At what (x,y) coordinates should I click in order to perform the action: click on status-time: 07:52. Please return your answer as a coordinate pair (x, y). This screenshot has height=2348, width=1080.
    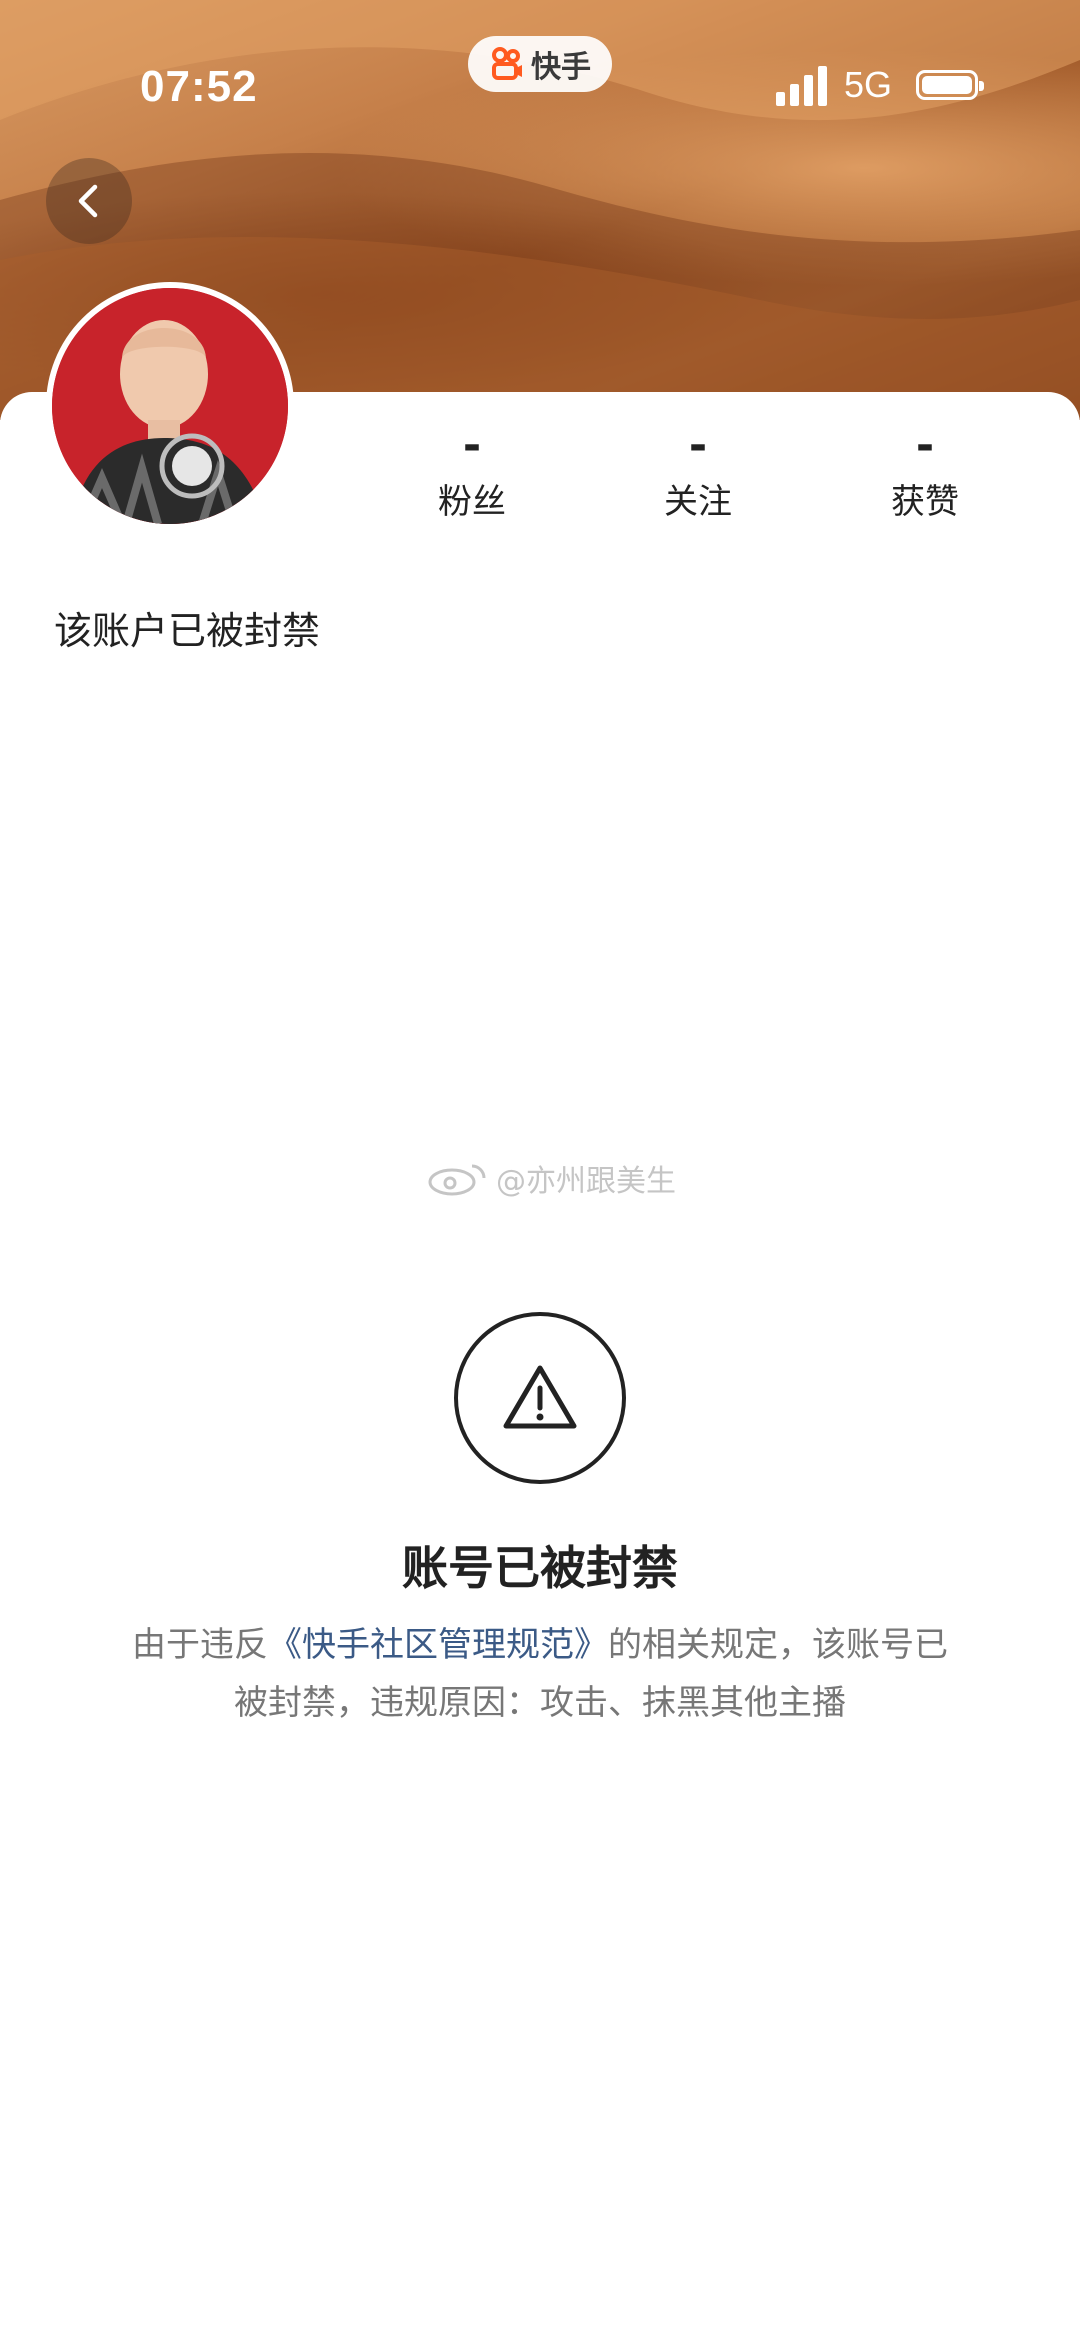
    Looking at the image, I should click on (199, 86).